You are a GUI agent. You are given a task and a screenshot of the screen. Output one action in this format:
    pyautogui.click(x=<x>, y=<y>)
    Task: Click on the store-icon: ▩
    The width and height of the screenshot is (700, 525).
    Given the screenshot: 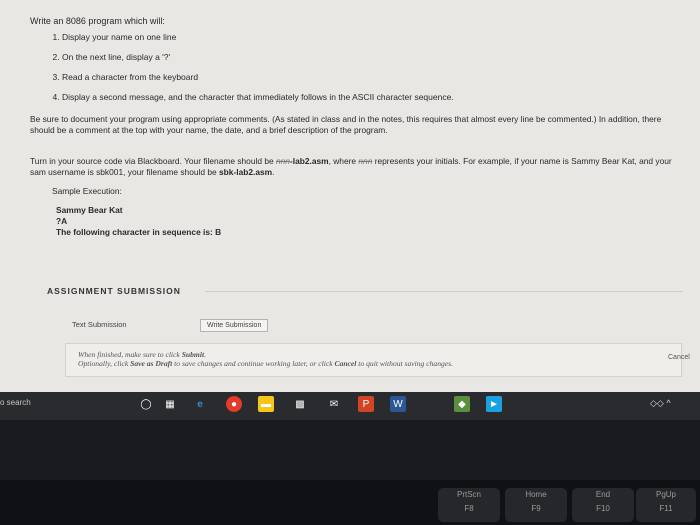 What is the action you would take?
    pyautogui.click(x=300, y=404)
    